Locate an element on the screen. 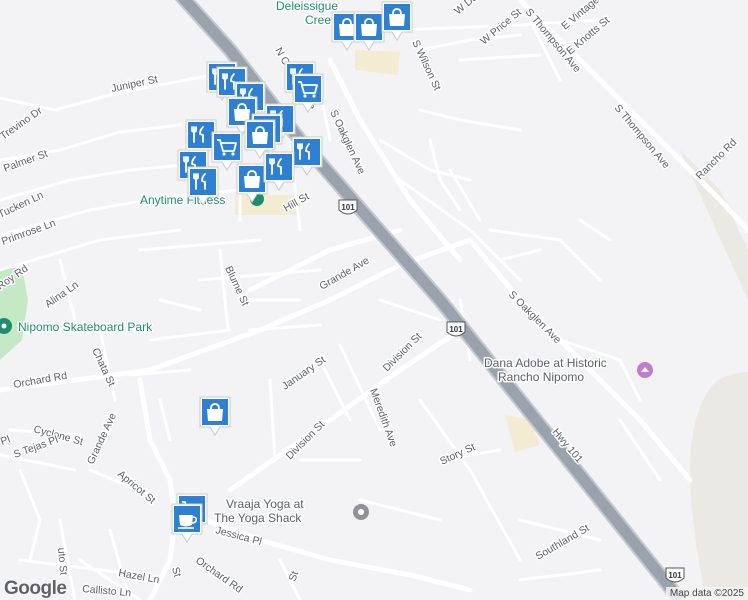 The width and height of the screenshot is (748, 600). place-dana-adobe: Dana Adobe at Historic Rancho Nipomo is located at coordinates (568, 370).